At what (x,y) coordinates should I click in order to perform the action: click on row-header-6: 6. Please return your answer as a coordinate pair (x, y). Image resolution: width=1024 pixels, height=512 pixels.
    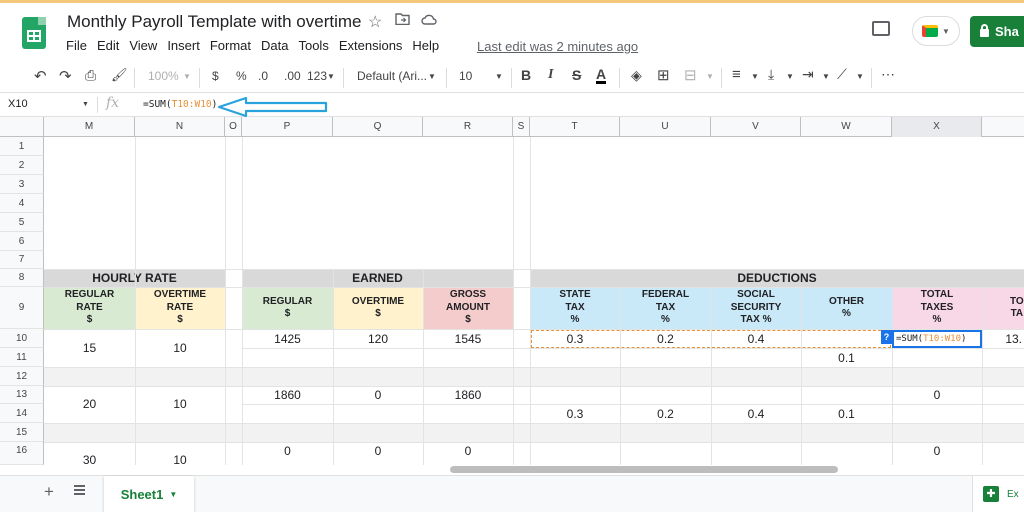
    Looking at the image, I should click on (22, 241).